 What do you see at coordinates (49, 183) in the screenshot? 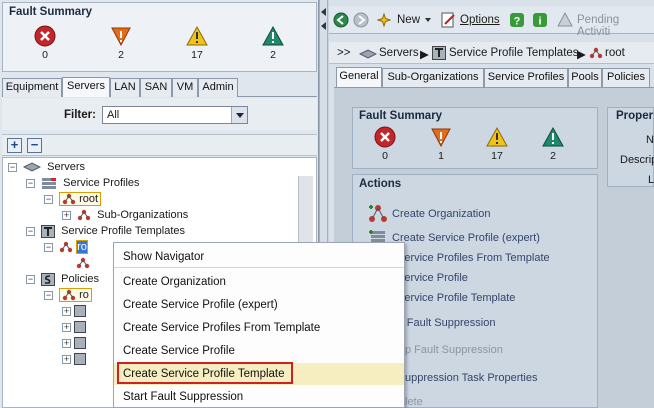
I see `service-profile-icon` at bounding box center [49, 183].